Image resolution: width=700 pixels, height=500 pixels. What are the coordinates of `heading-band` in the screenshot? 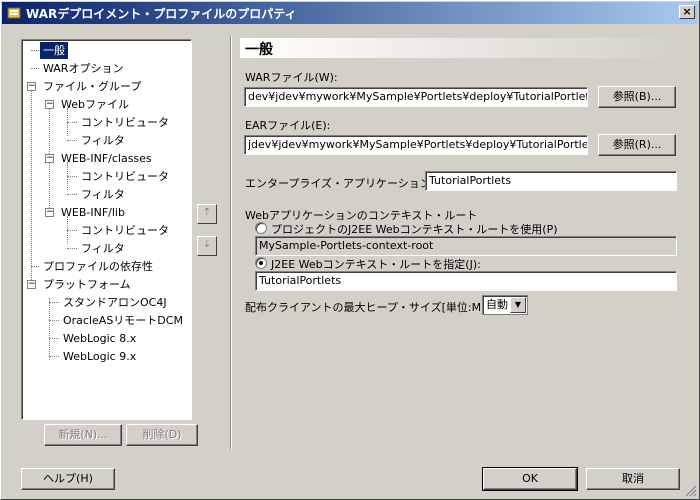 It's located at (460, 48).